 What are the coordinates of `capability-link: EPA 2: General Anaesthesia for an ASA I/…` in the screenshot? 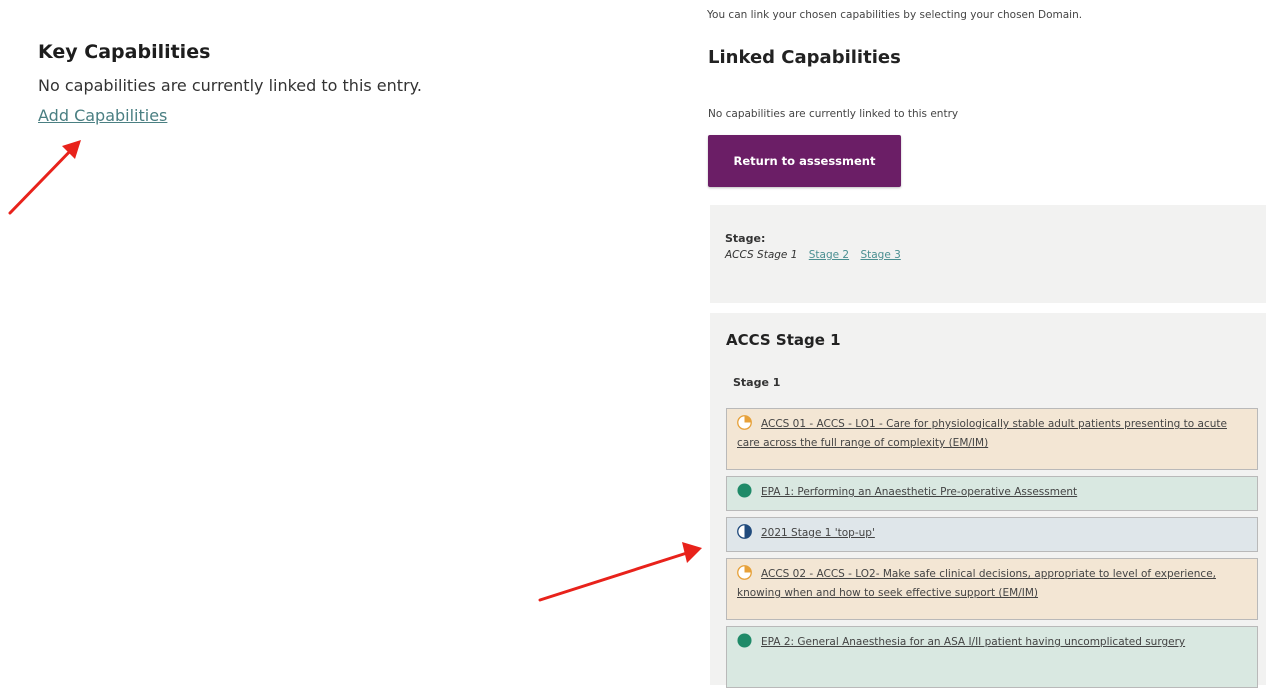 It's located at (973, 642).